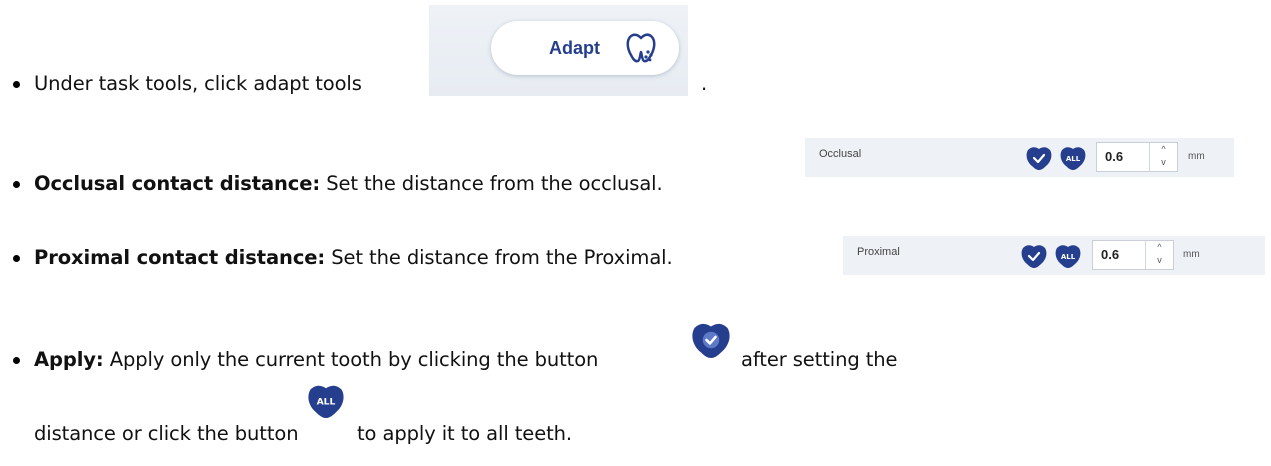  I want to click on apply-heading: Apply:, so click(69, 359).